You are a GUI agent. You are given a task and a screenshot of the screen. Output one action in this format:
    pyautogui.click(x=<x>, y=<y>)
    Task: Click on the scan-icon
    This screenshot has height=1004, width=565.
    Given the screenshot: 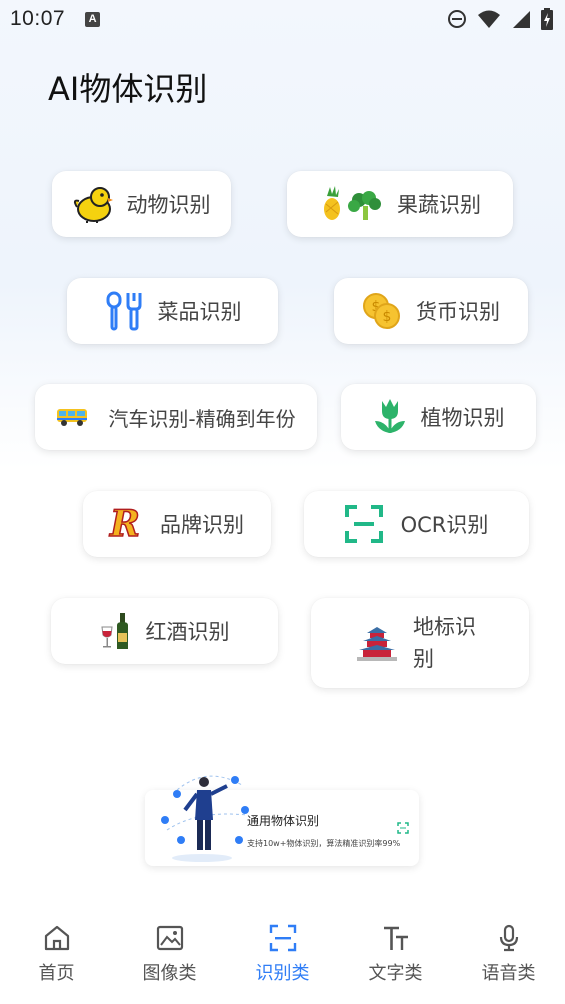 What is the action you would take?
    pyautogui.click(x=282, y=938)
    